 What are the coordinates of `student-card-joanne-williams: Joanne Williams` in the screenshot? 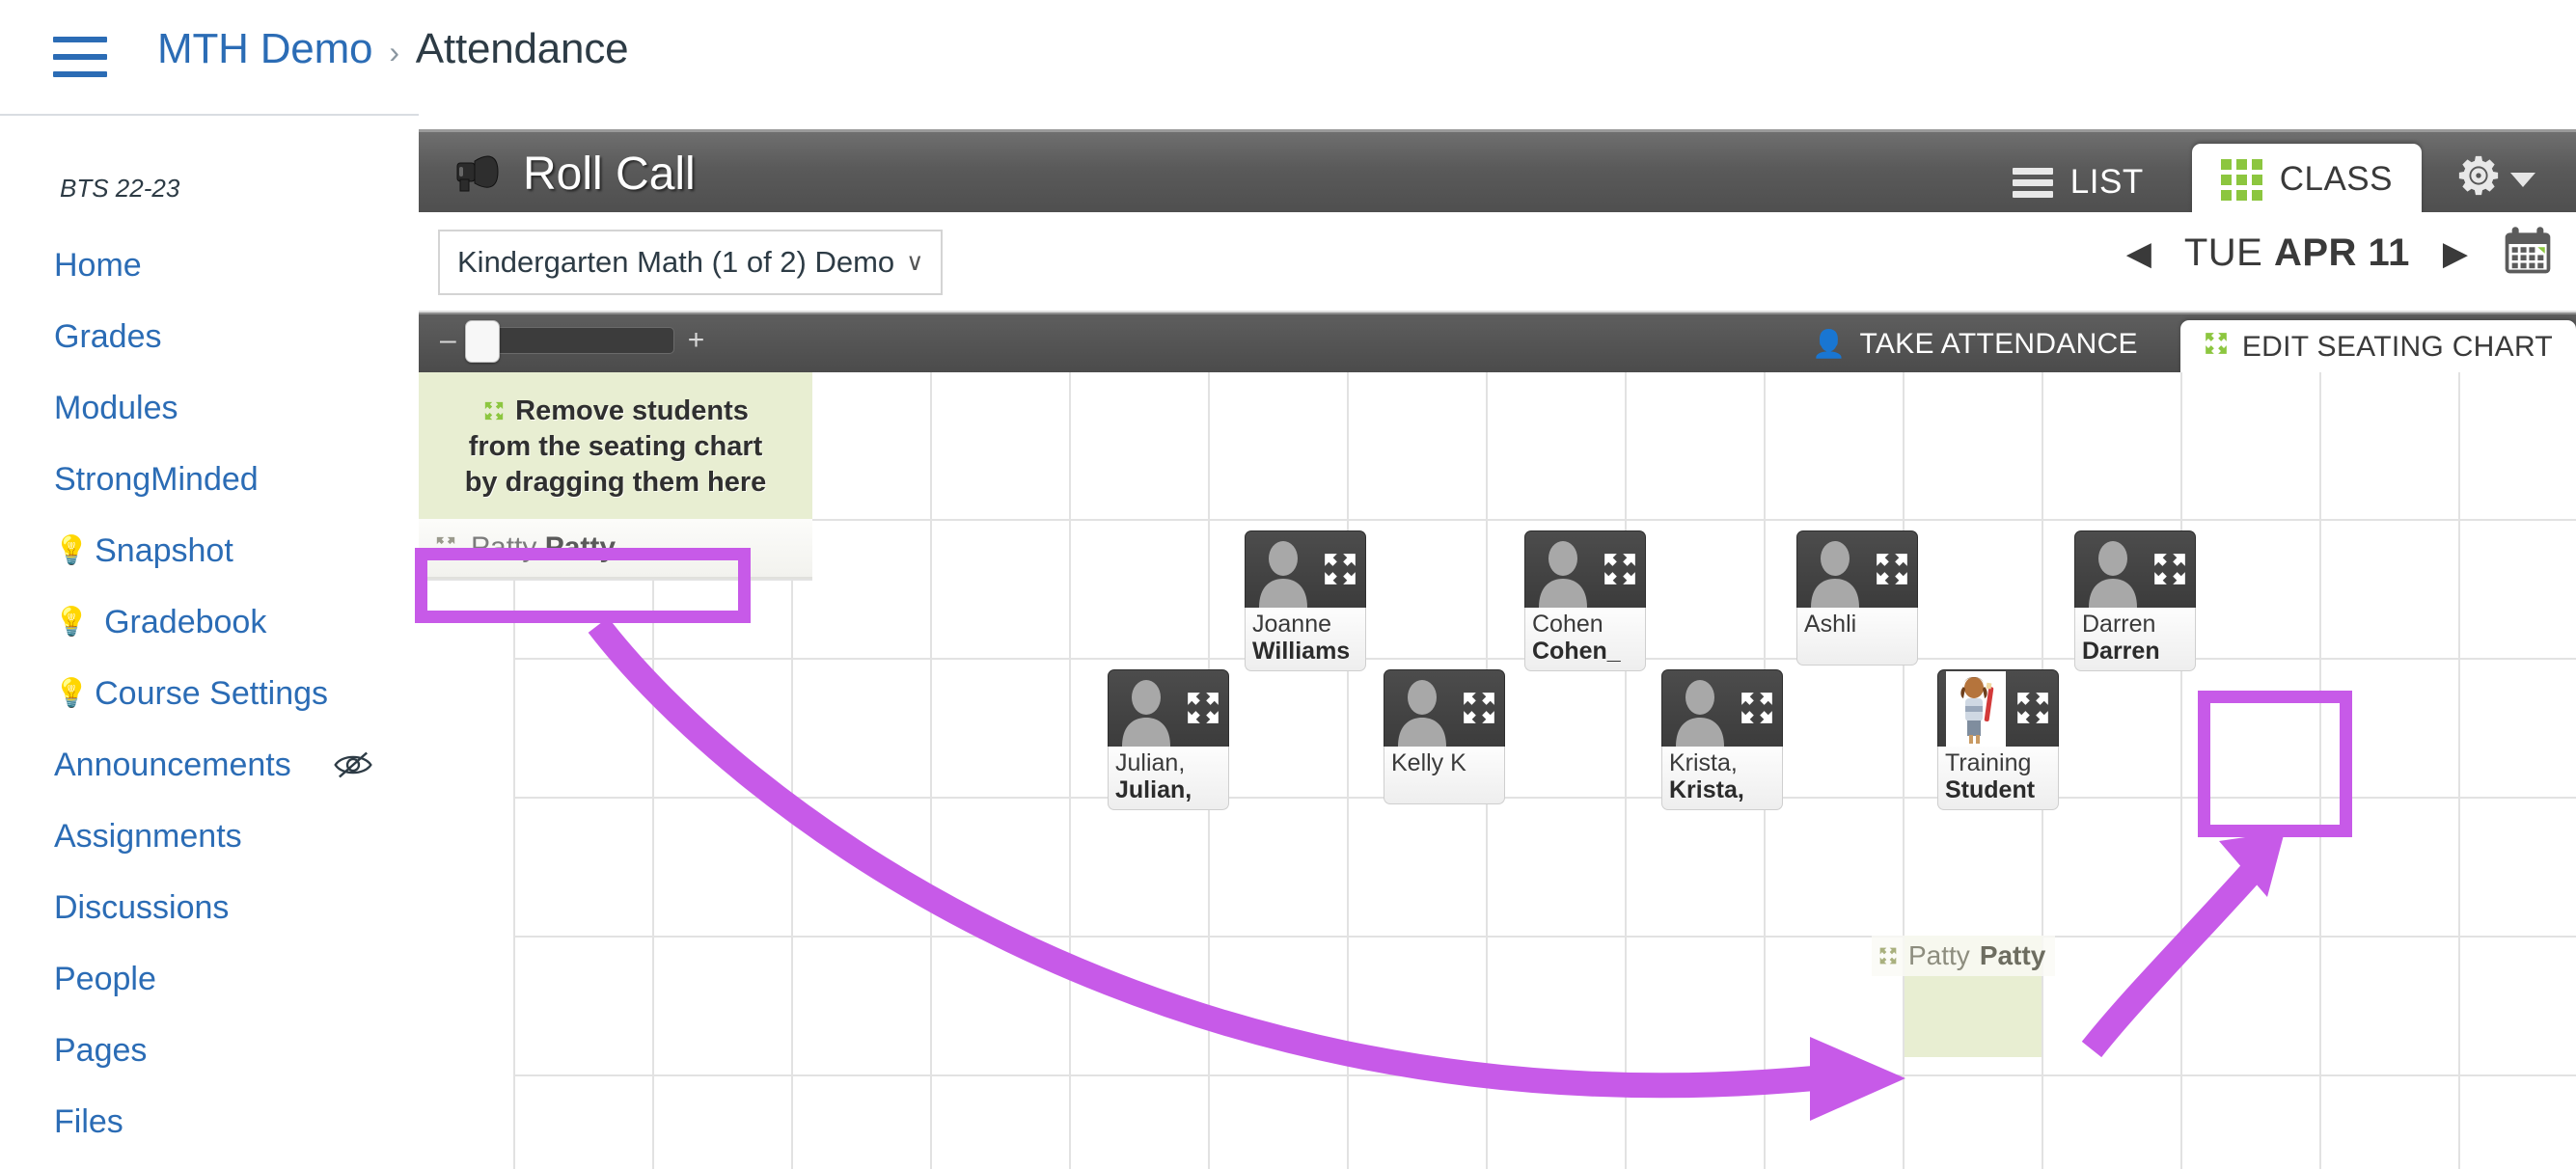 It's located at (1305, 600).